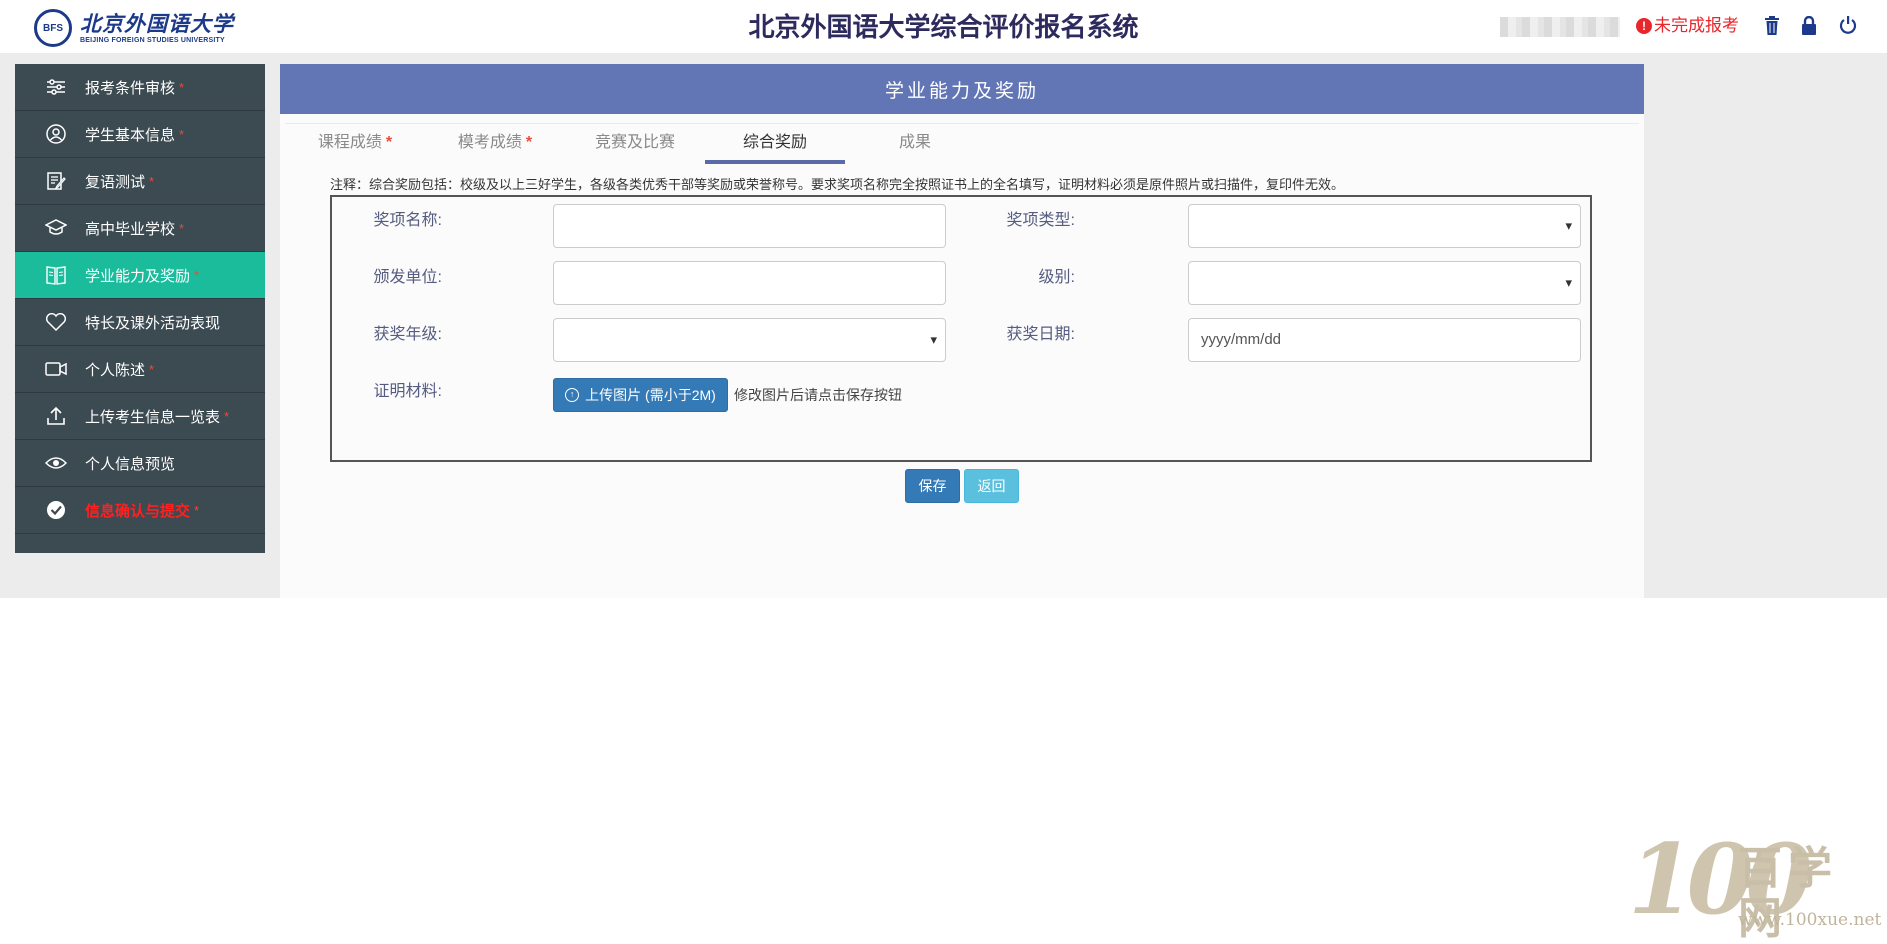 The image size is (1887, 944). What do you see at coordinates (56, 134) in the screenshot?
I see `user-circle-icon` at bounding box center [56, 134].